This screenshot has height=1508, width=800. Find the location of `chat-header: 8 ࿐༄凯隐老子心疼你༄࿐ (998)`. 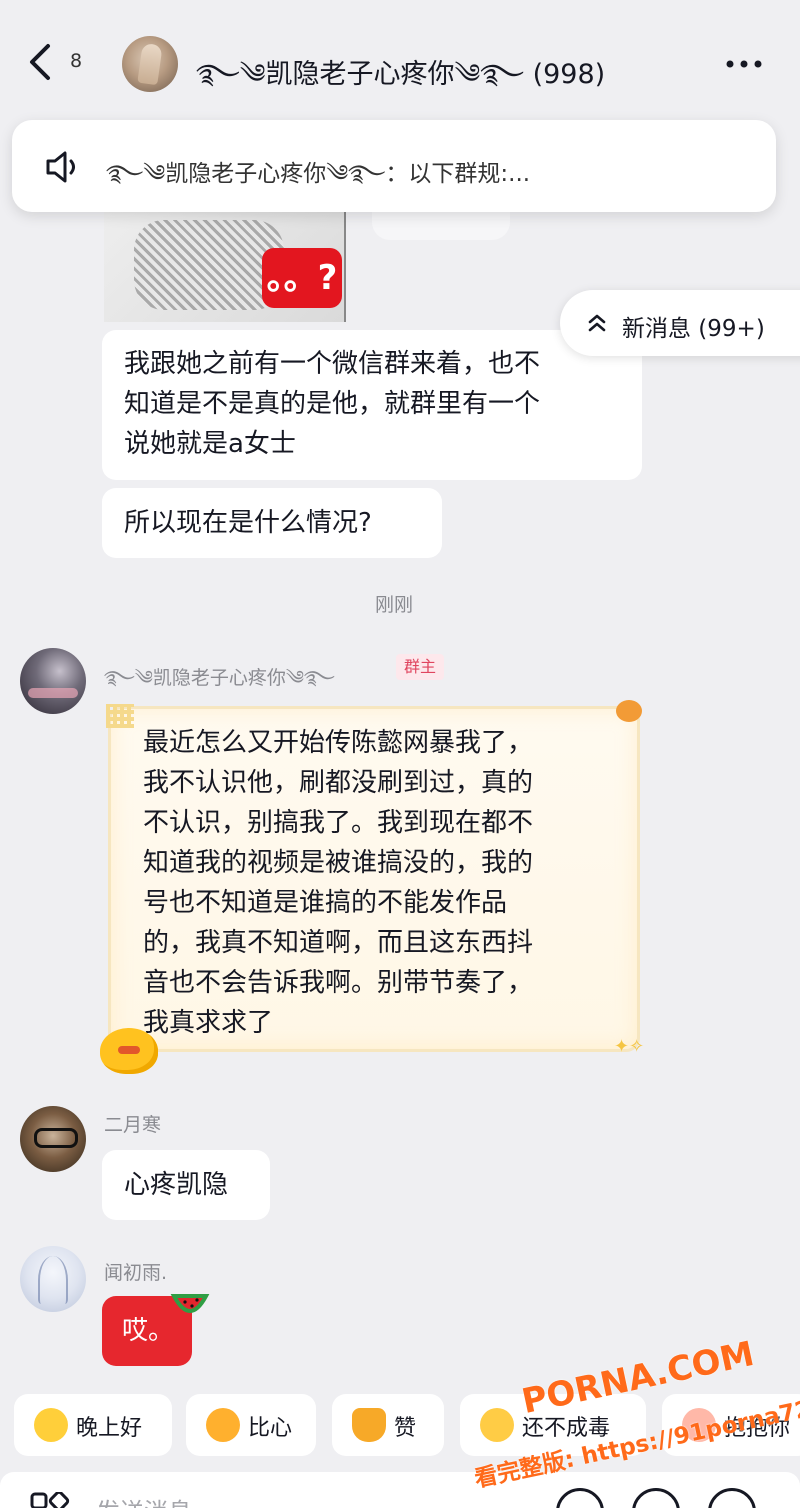

chat-header: 8 ࿐༄凯隐老子心疼你༄࿐ (998) is located at coordinates (400, 61).